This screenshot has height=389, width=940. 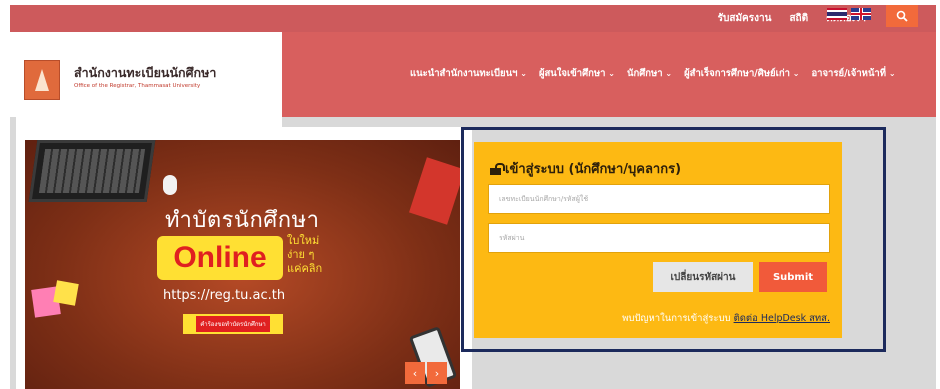 I want to click on banner-request-label: คำร้องขอทำบัตรนักศึกษา, so click(x=233, y=324).